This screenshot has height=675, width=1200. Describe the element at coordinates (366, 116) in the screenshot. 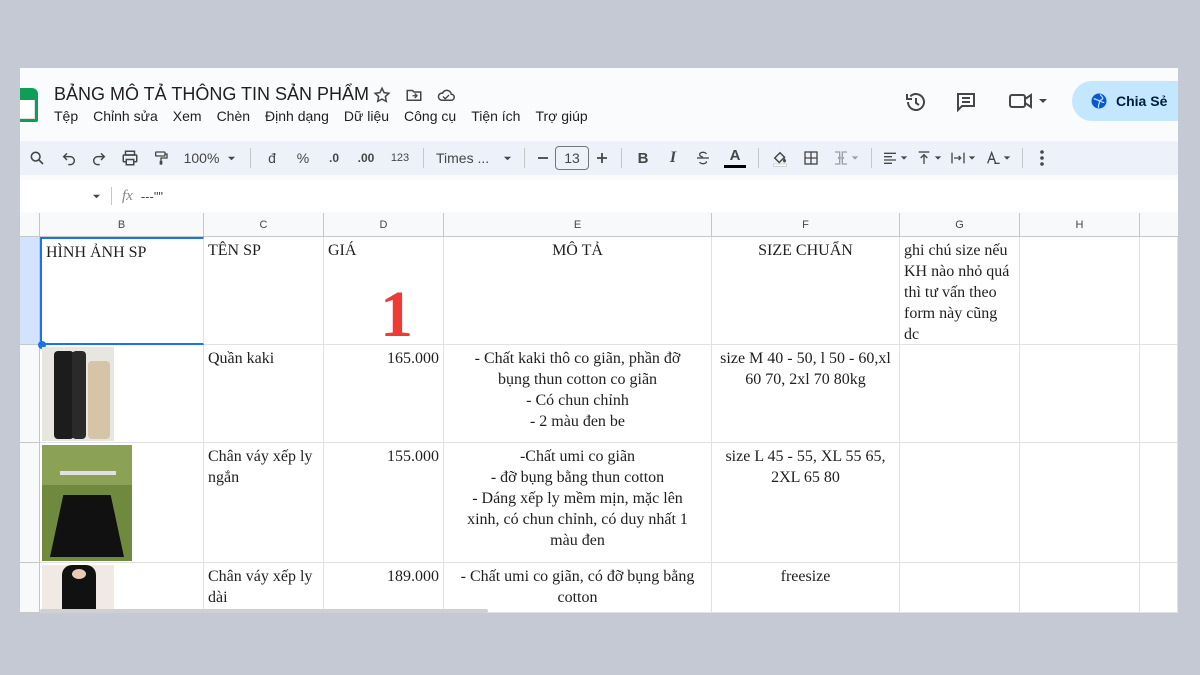

I see `menu-data: Dữ liệu` at that location.